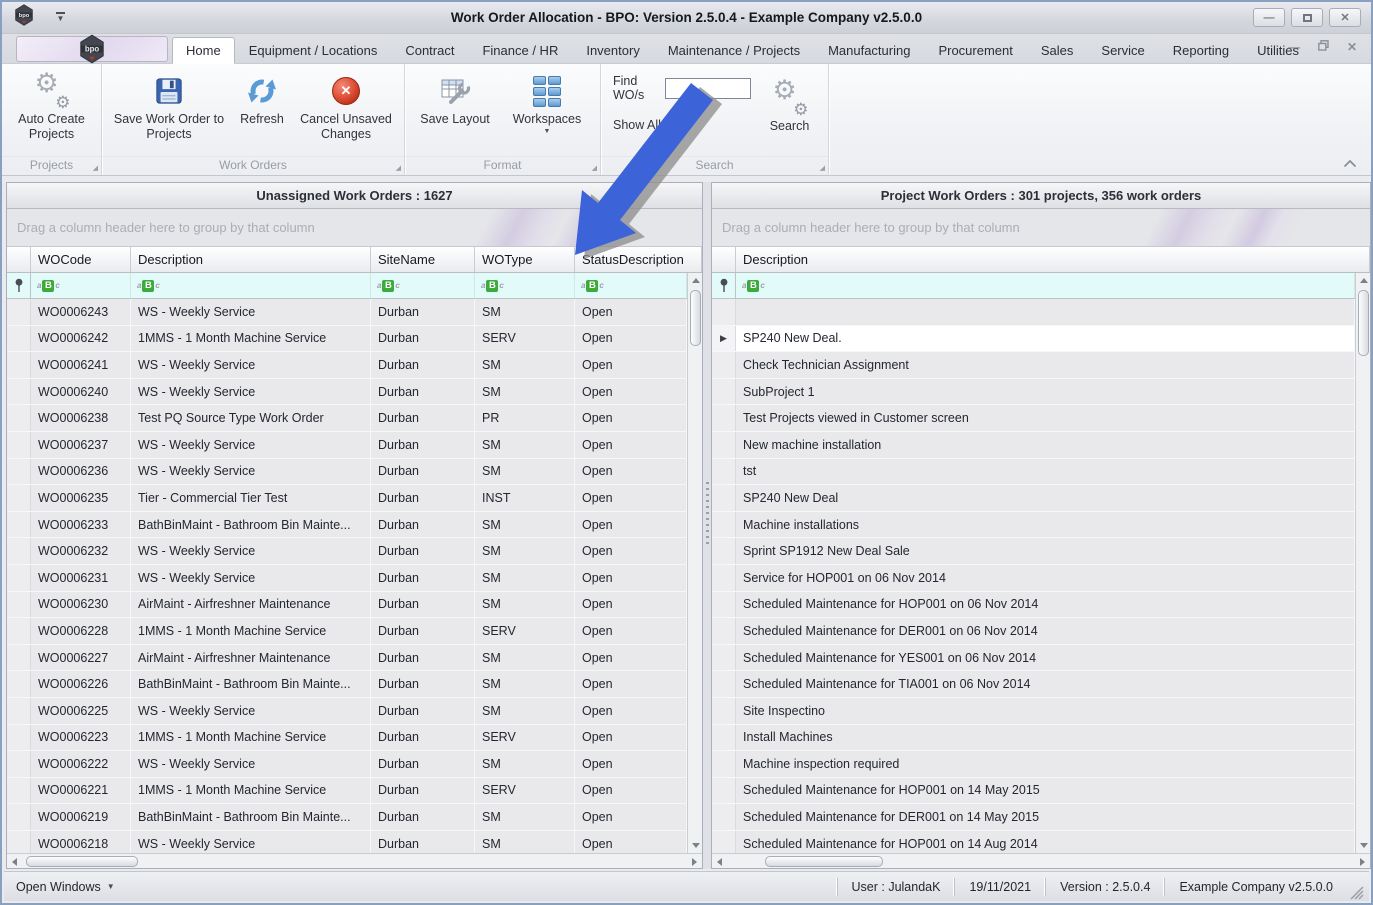  What do you see at coordinates (1033, 365) in the screenshot?
I see `table-row: Check Technician Assignment` at bounding box center [1033, 365].